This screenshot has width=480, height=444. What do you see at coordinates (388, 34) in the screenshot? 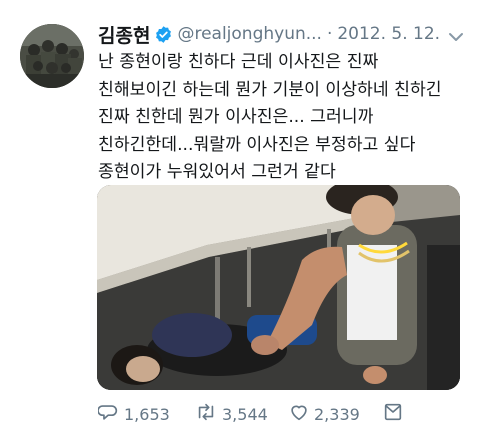
I see `tweet-date: 2012. 5. 12.` at bounding box center [388, 34].